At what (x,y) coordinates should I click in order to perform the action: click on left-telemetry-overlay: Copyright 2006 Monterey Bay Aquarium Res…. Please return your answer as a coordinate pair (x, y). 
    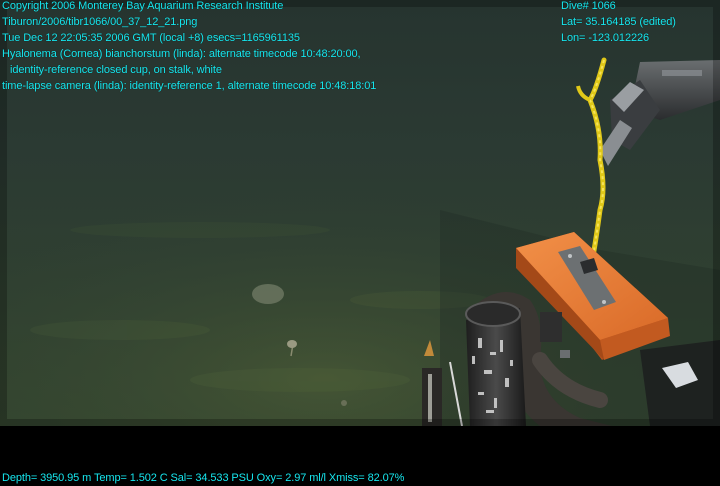
    Looking at the image, I should click on (189, 48).